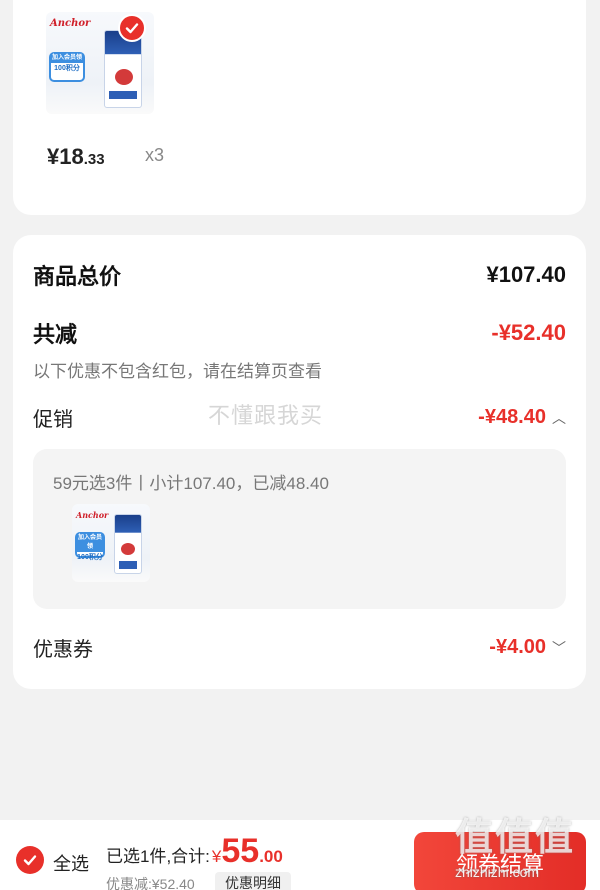 Image resolution: width=600 pixels, height=890 pixels. Describe the element at coordinates (512, 417) in the screenshot. I see `promotion-value: -¥48.40` at that location.